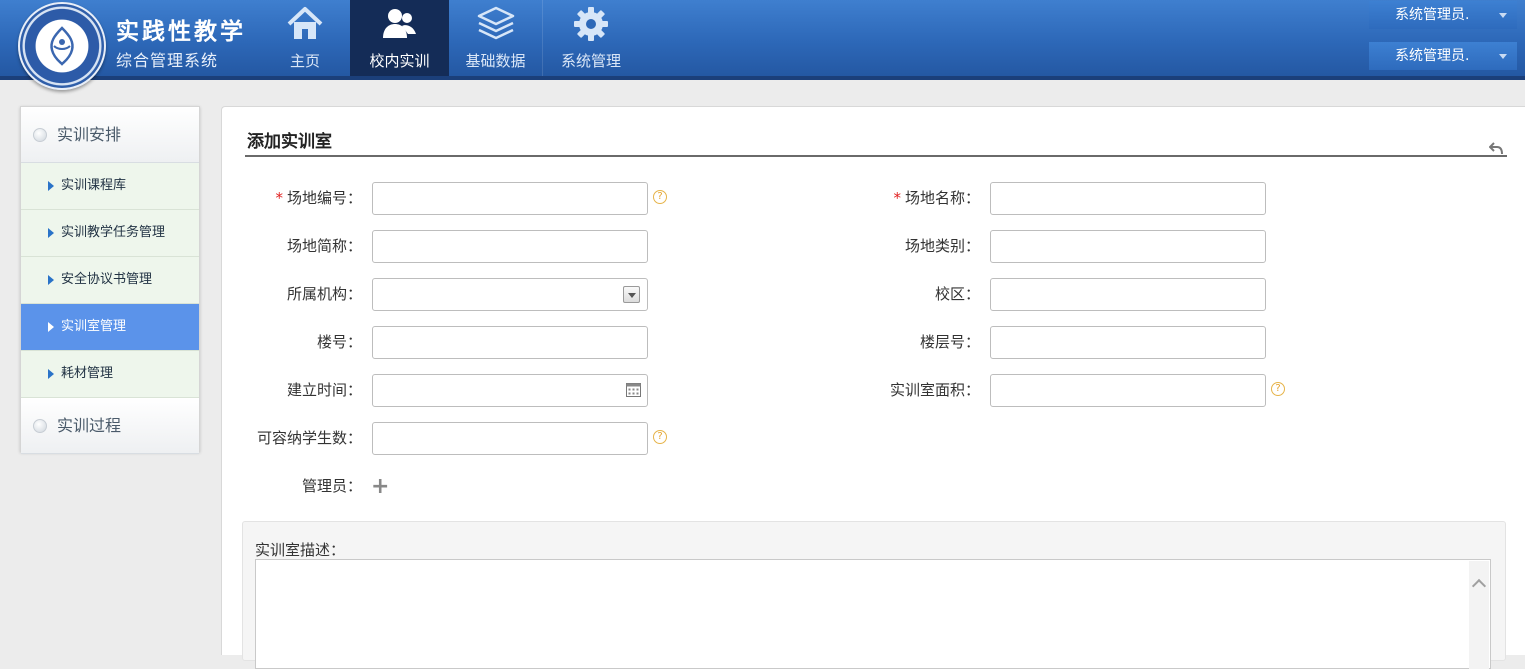  What do you see at coordinates (633, 391) in the screenshot?
I see `calendar-icon` at bounding box center [633, 391].